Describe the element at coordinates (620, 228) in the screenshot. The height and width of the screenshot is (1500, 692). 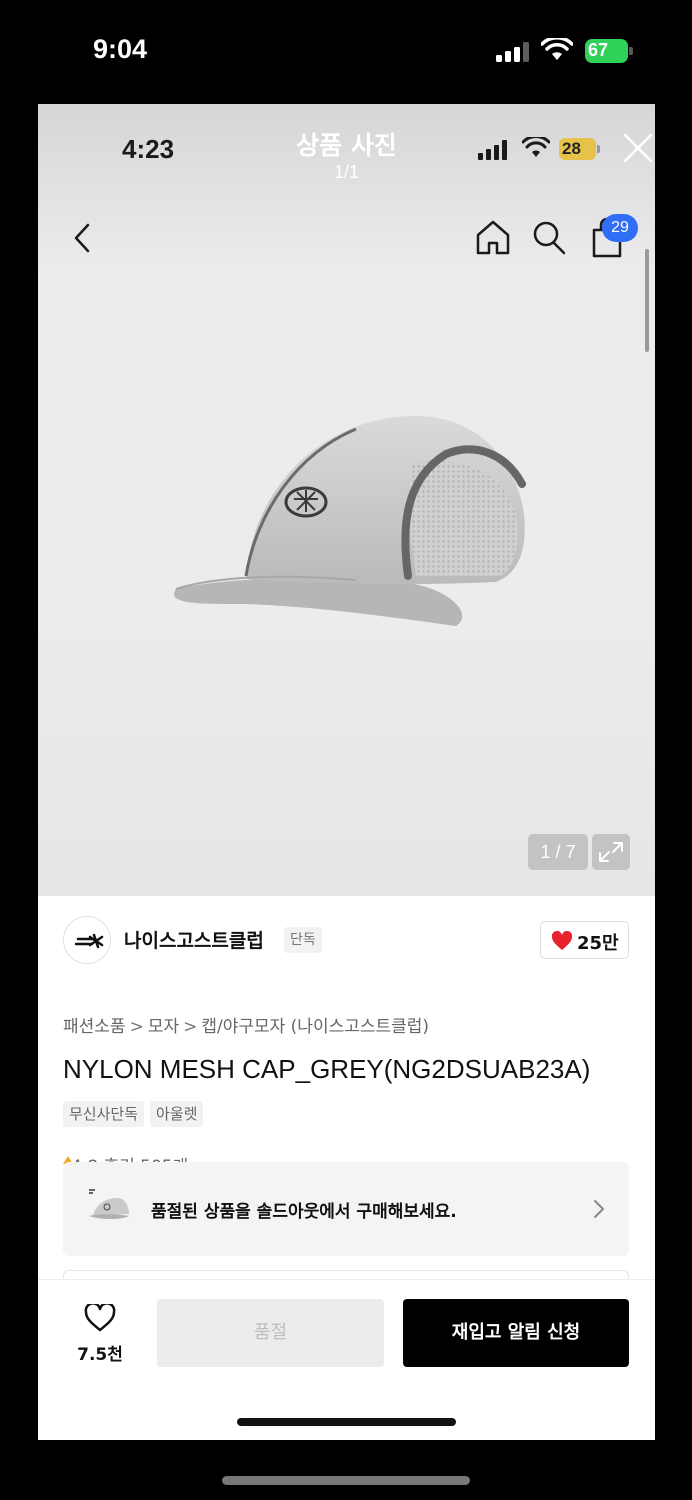
I see `cart-count-badge: 29` at that location.